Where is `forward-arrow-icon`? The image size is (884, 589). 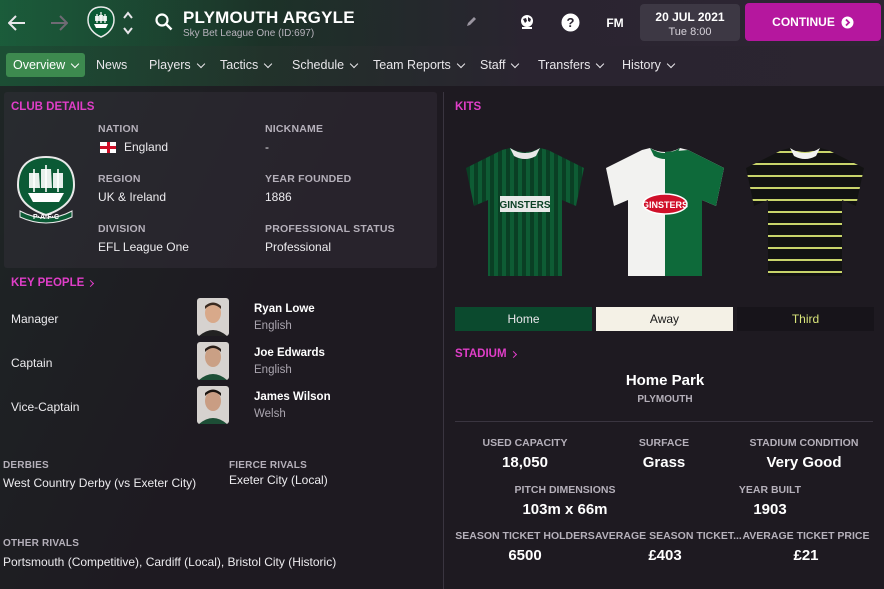
forward-arrow-icon is located at coordinates (59, 23).